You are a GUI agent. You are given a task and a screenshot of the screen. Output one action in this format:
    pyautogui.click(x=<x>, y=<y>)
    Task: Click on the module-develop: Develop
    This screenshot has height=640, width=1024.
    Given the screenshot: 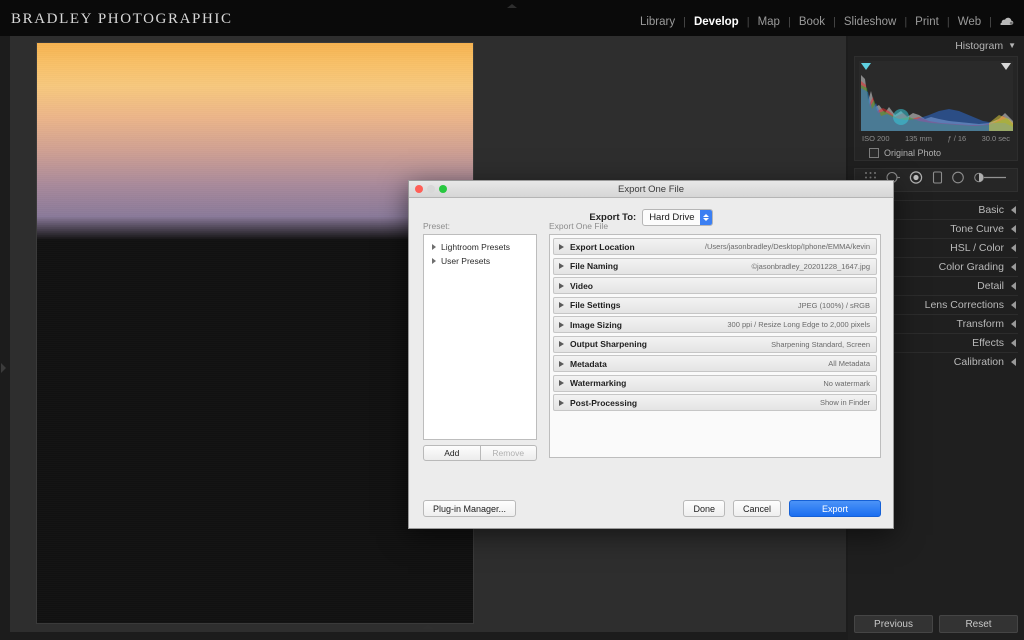 What is the action you would take?
    pyautogui.click(x=716, y=22)
    